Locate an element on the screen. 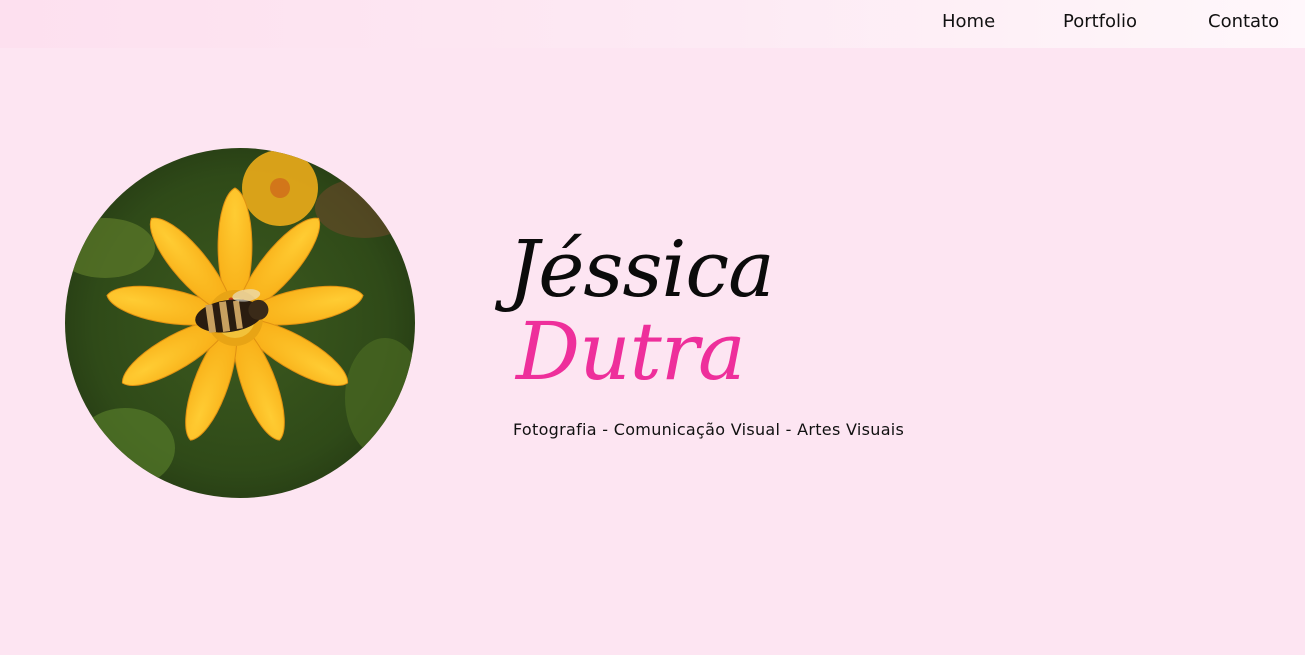 This screenshot has height=655, width=1305. profile-photo is located at coordinates (240, 323).